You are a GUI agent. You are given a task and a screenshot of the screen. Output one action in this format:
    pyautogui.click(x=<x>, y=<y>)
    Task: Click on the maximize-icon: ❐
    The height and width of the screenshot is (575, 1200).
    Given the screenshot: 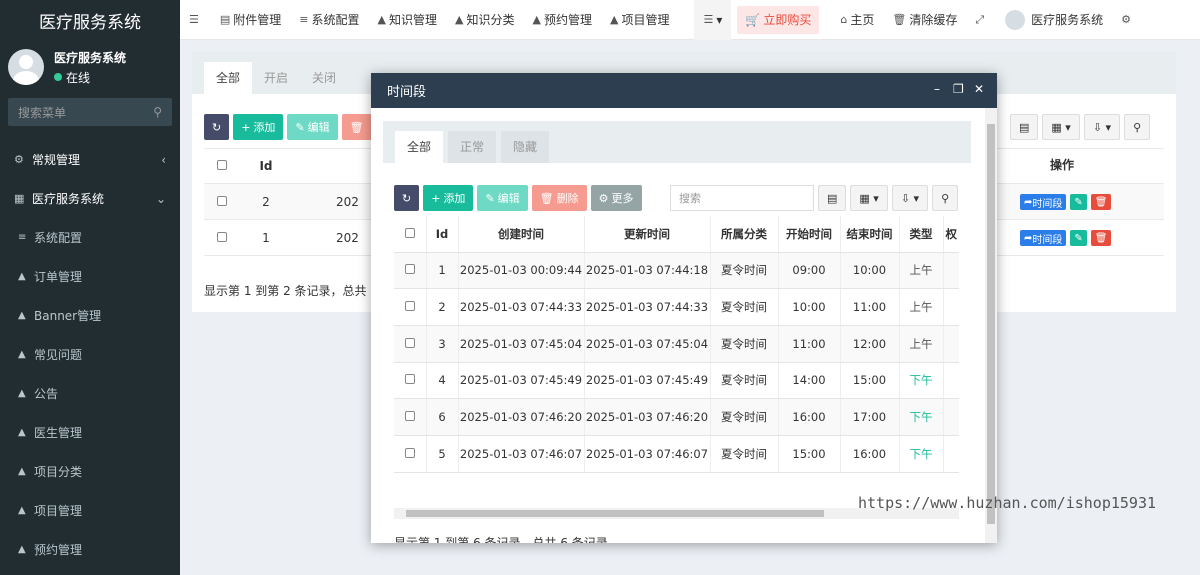 What is the action you would take?
    pyautogui.click(x=958, y=89)
    